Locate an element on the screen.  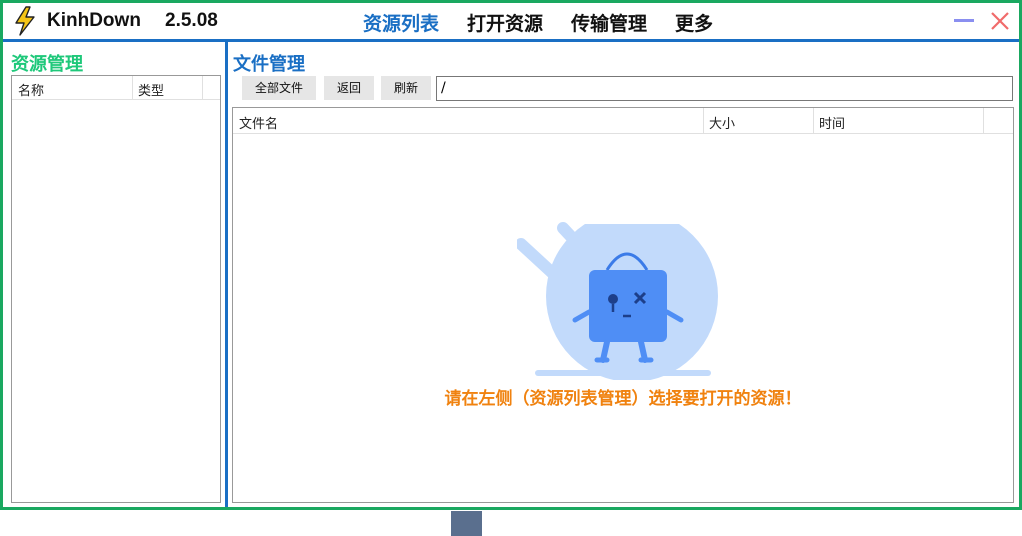
back-button: 返回 is located at coordinates (349, 88).